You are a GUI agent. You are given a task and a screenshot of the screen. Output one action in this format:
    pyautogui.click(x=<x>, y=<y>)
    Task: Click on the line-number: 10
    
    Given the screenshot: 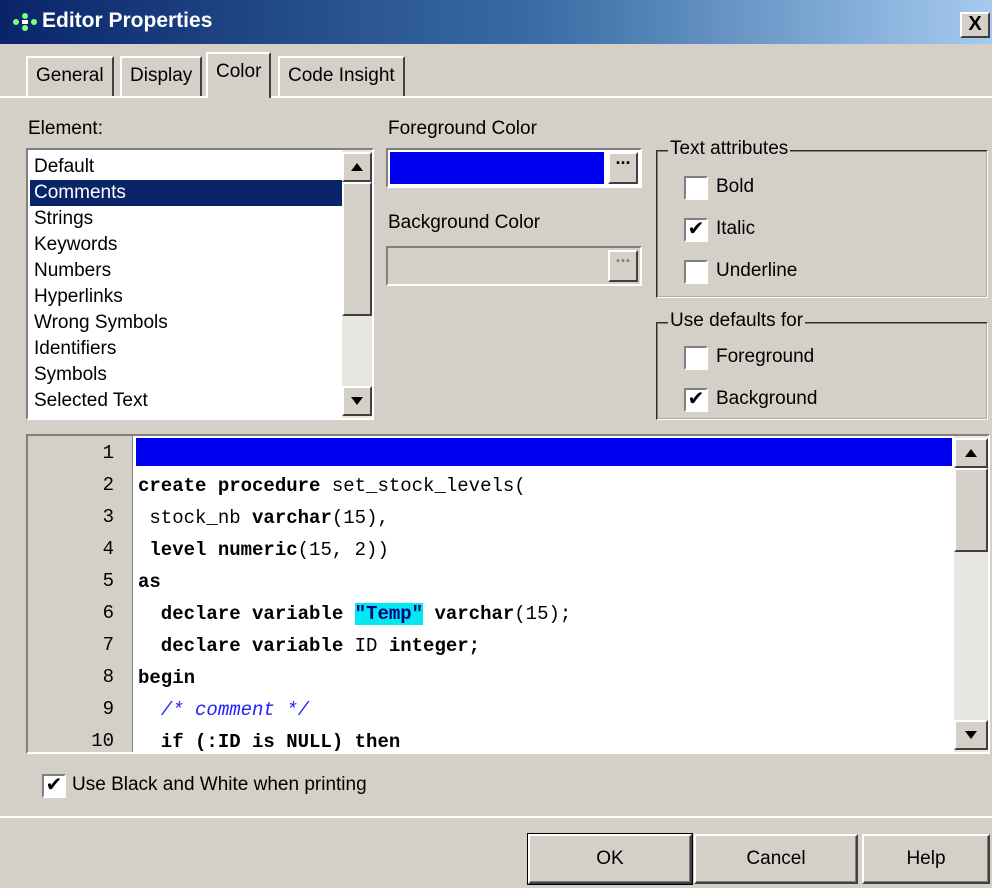 What is the action you would take?
    pyautogui.click(x=102, y=741)
    